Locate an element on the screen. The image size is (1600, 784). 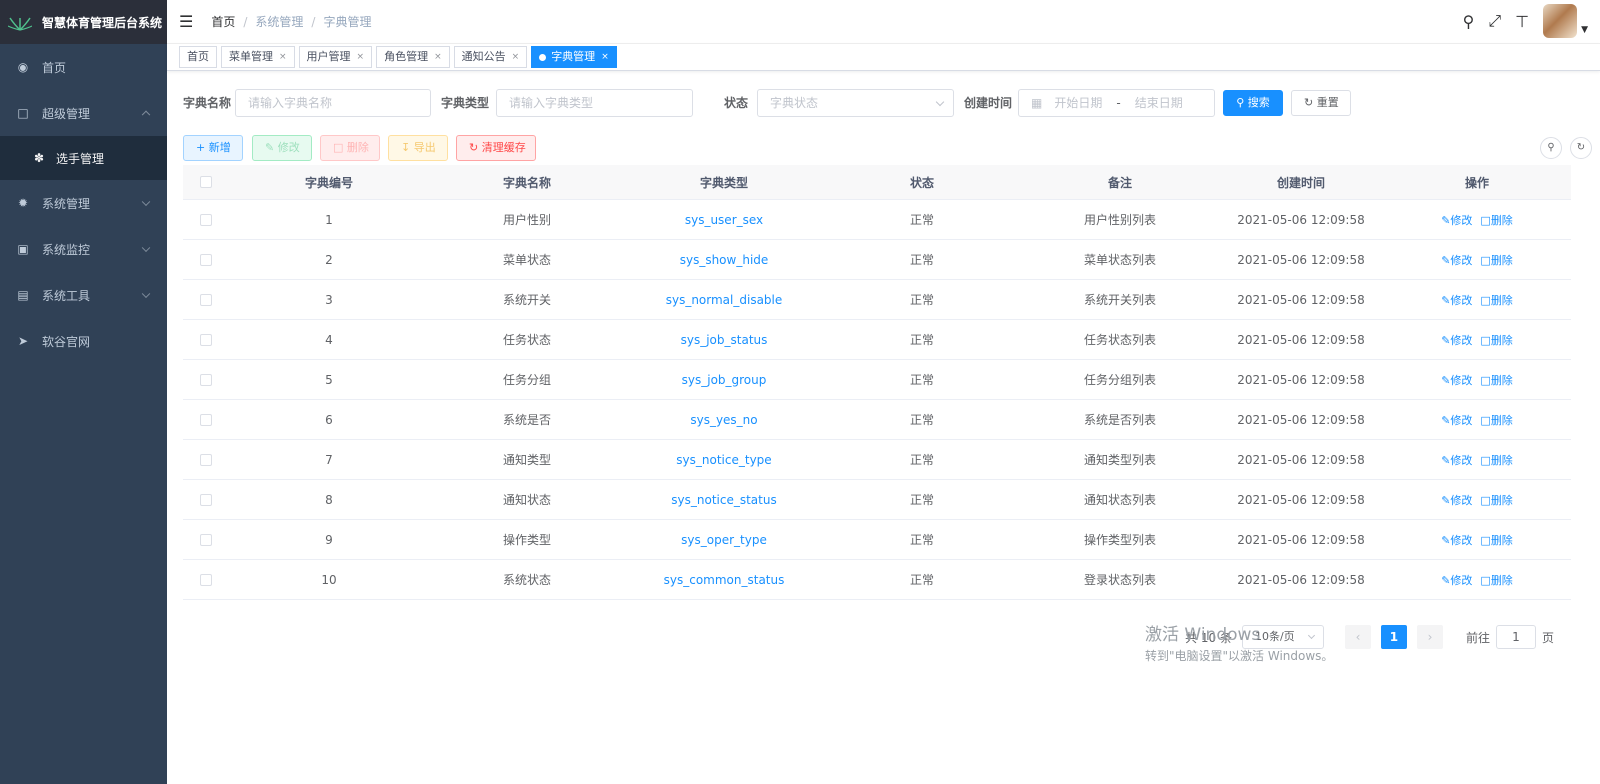
sidebar-item-home: ◉ 首页 is located at coordinates (83, 67).